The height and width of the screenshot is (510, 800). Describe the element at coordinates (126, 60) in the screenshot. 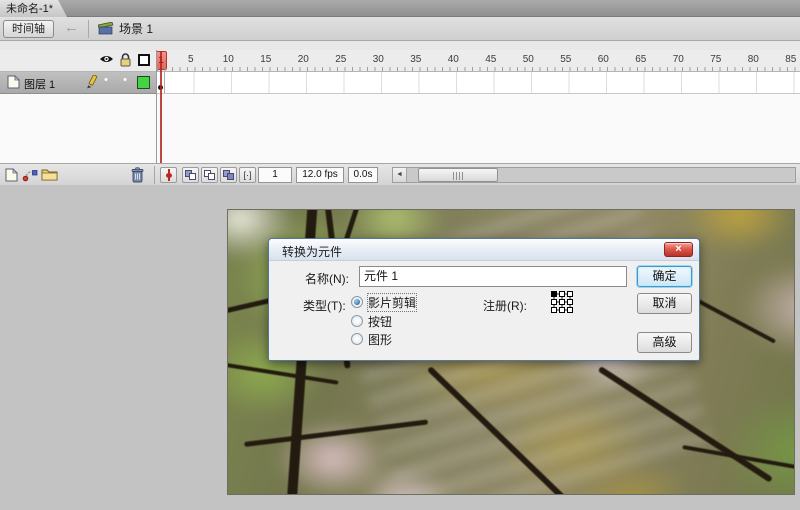

I see `lock-column-icon` at that location.